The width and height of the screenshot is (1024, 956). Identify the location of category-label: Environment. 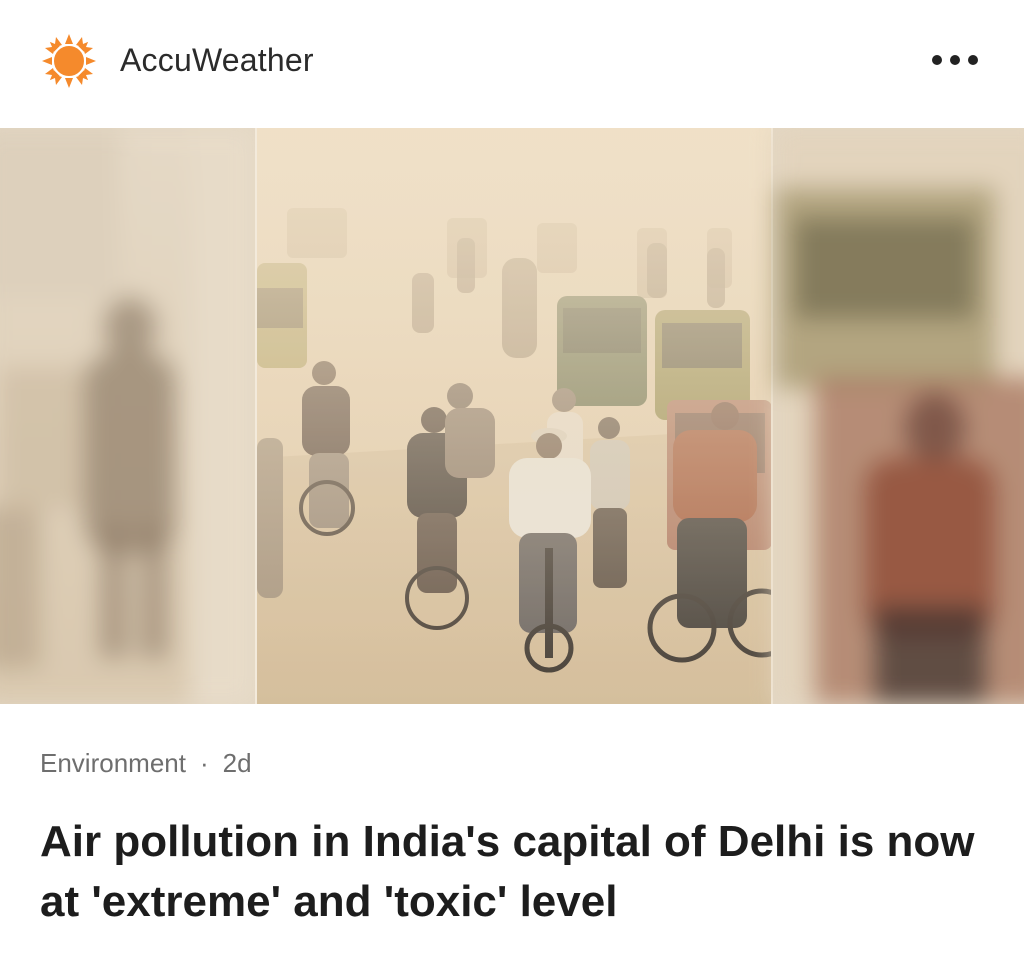
(113, 763).